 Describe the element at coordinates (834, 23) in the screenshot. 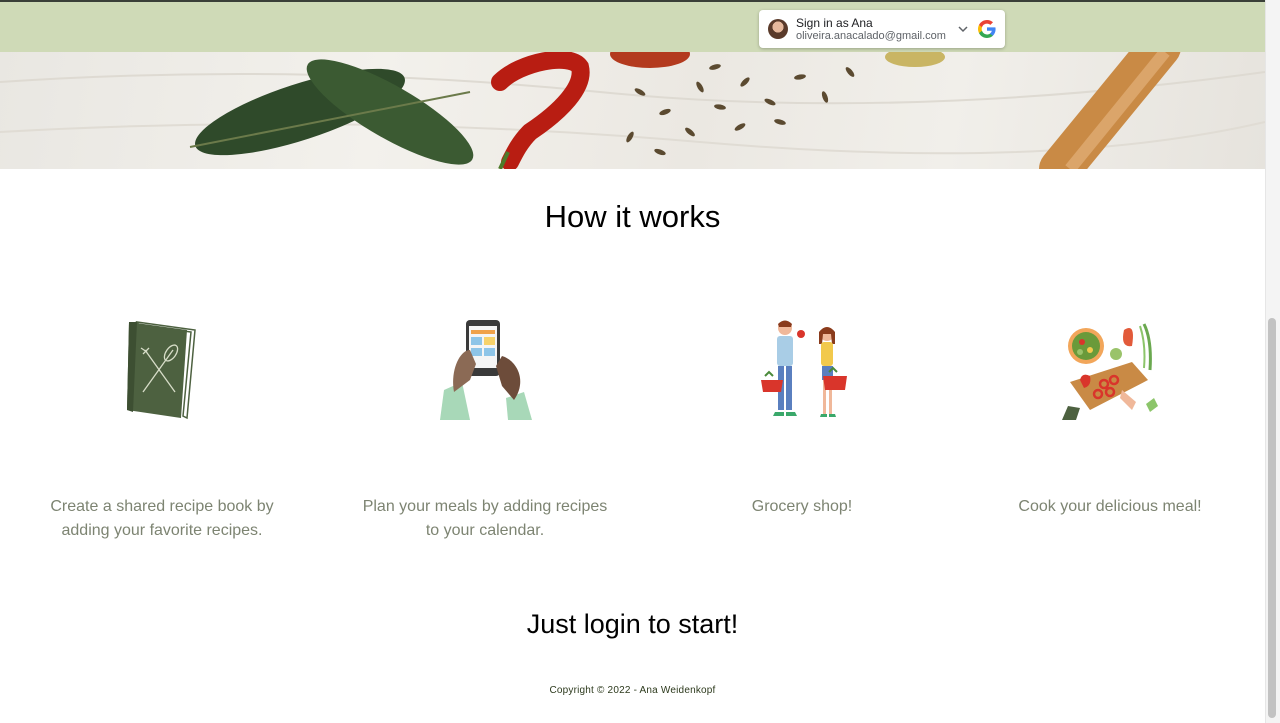

I see `signin-title: Sign in as Ana` at that location.